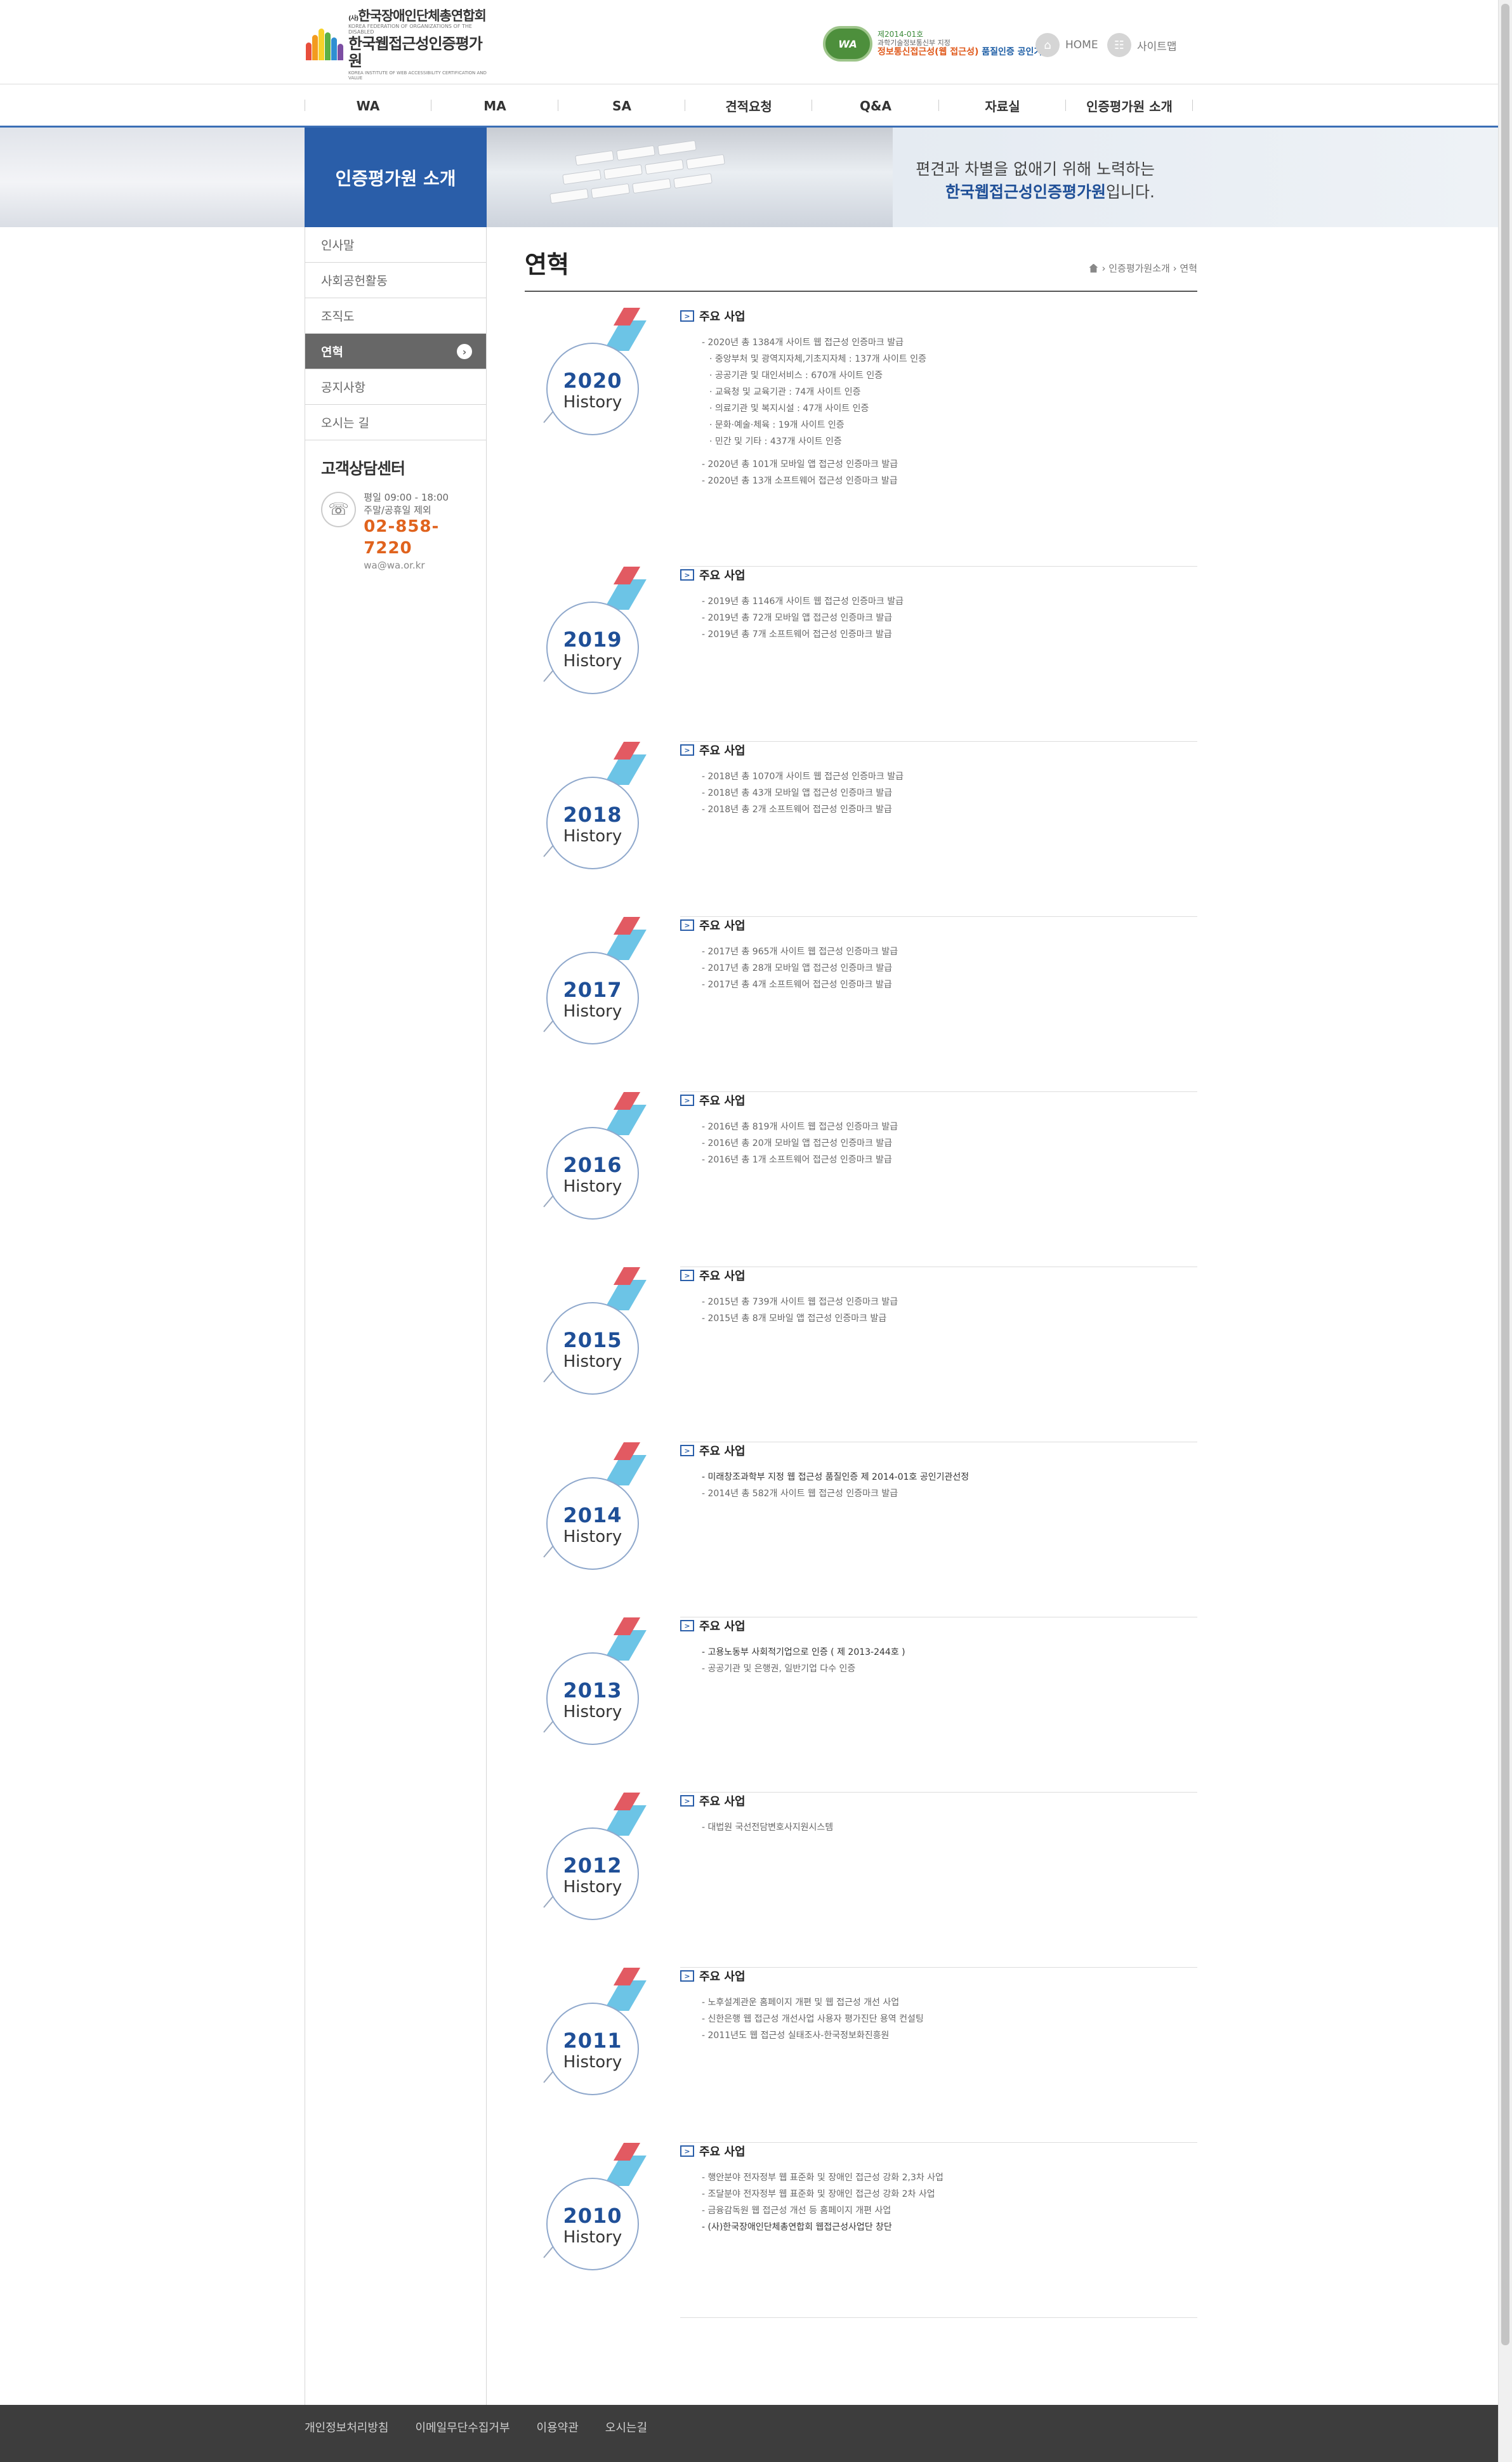 This screenshot has width=1512, height=2462. I want to click on event-item: - 2015년 총 739개 사이트 웹 접근성 인증마크 발급, so click(800, 1302).